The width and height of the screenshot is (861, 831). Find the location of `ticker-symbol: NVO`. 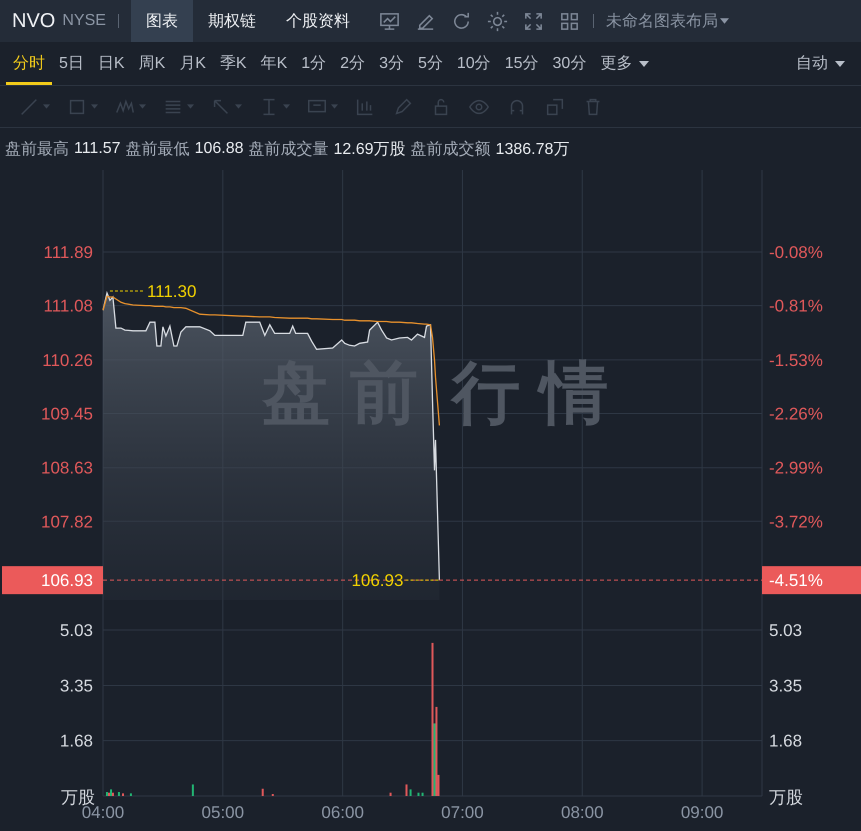

ticker-symbol: NVO is located at coordinates (34, 21).